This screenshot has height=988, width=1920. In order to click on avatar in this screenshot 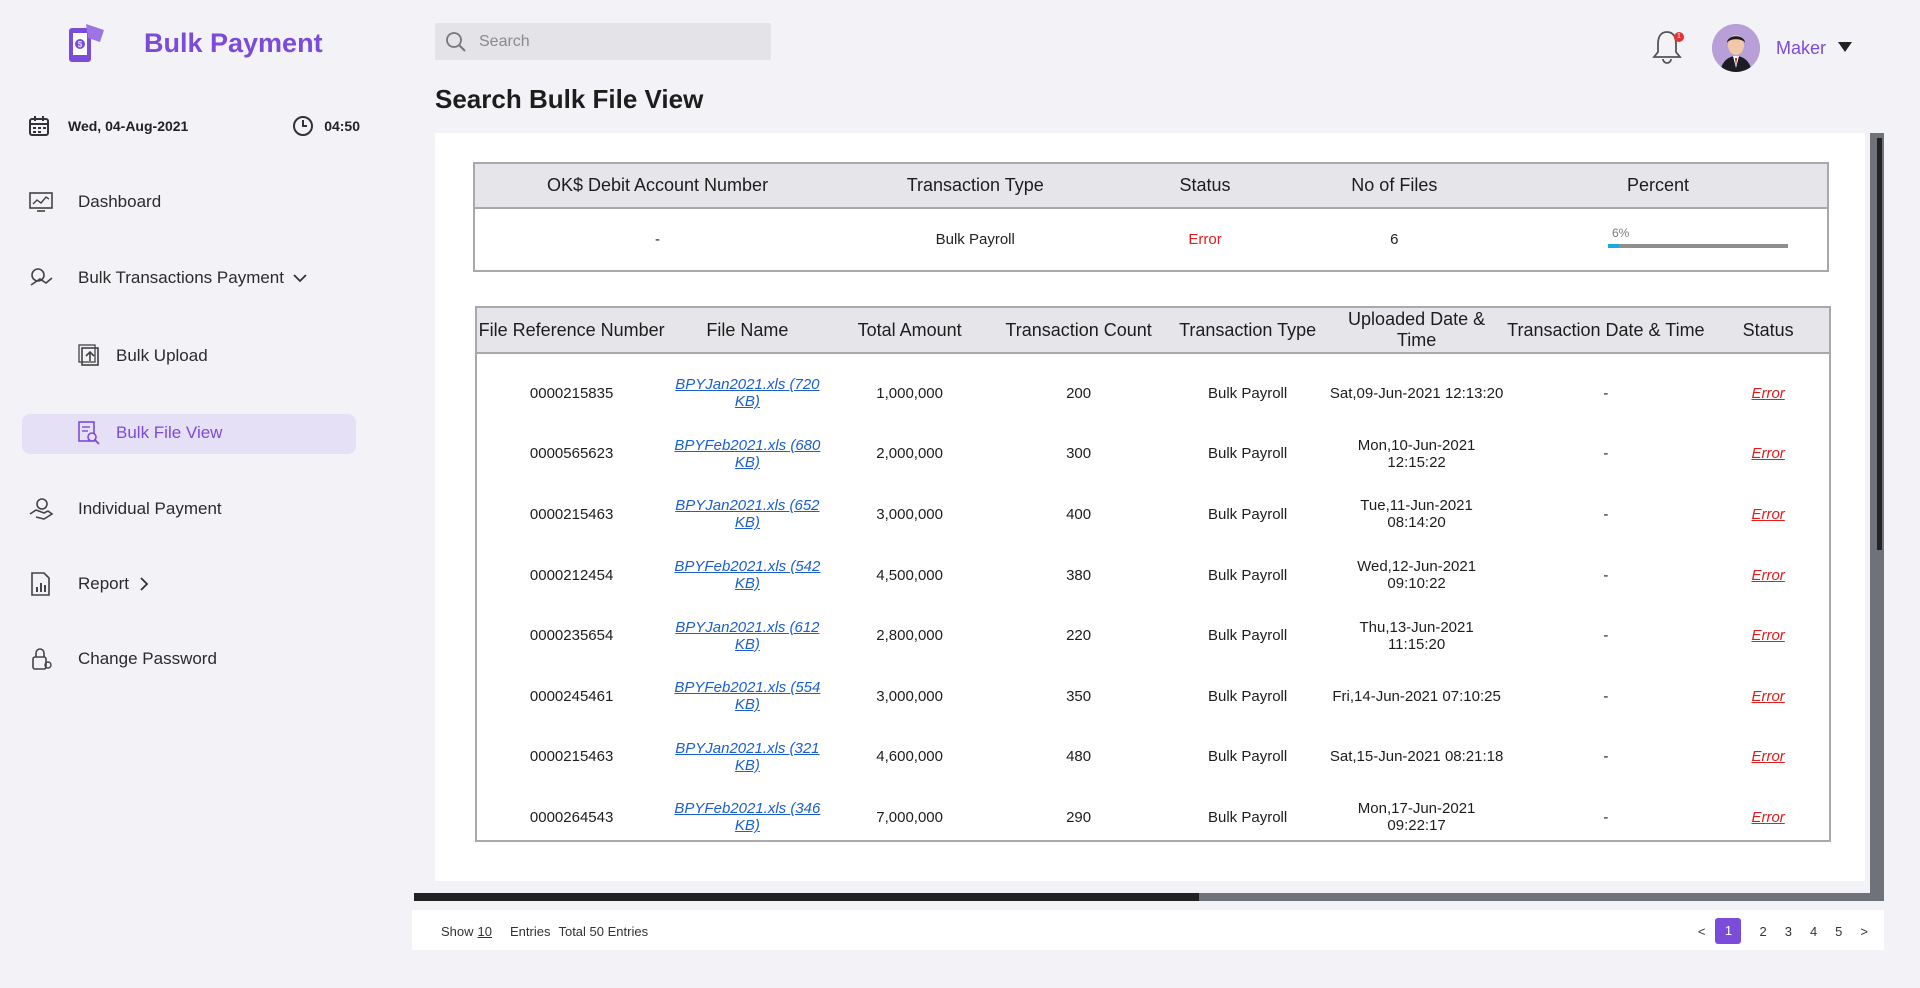, I will do `click(1736, 48)`.